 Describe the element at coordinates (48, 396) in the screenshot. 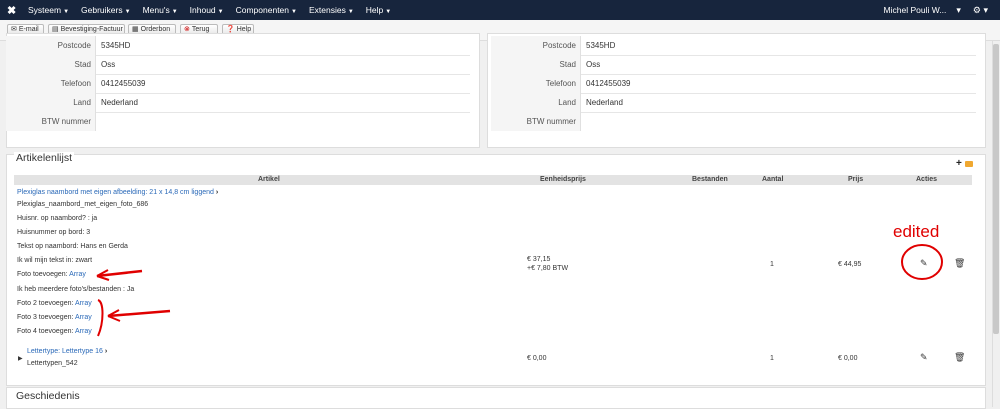

I see `history-title: Geschiedenis` at that location.